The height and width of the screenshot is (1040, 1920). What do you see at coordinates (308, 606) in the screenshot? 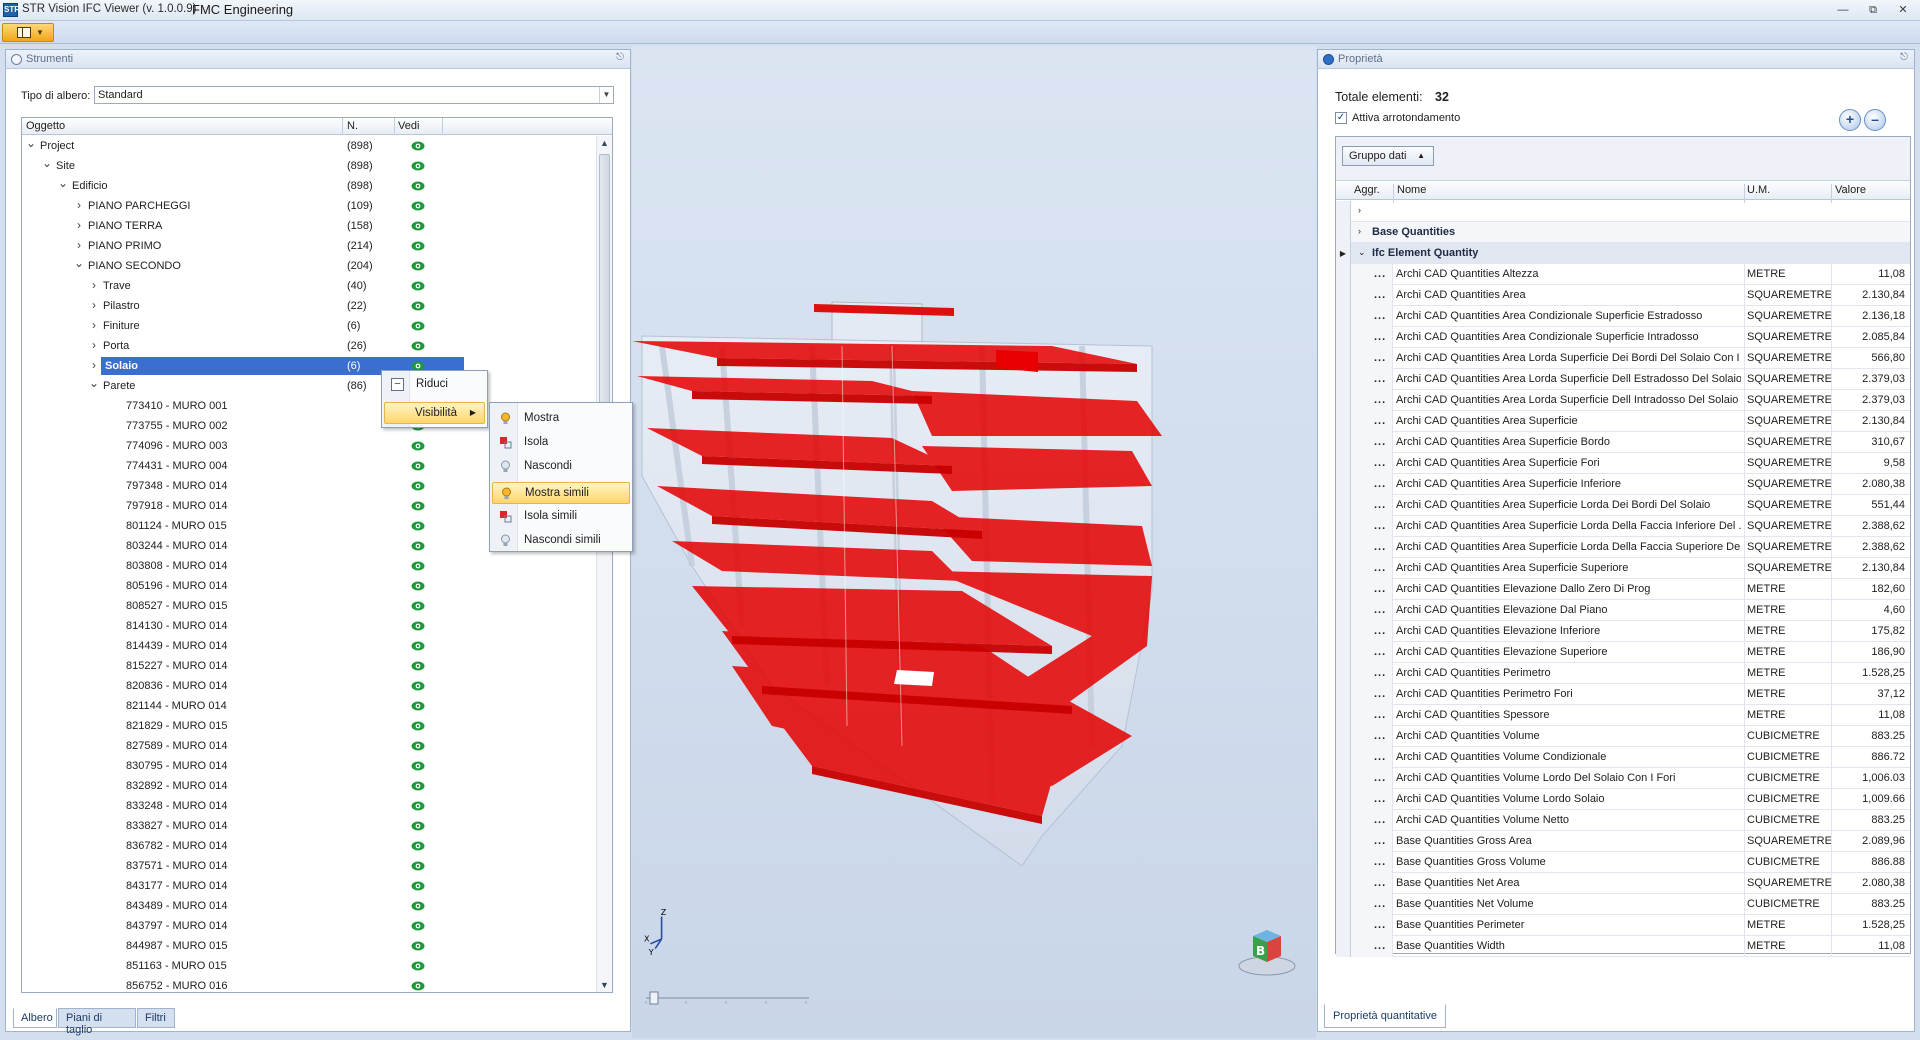
I see `tree-row: 808527 - MURO 015` at bounding box center [308, 606].